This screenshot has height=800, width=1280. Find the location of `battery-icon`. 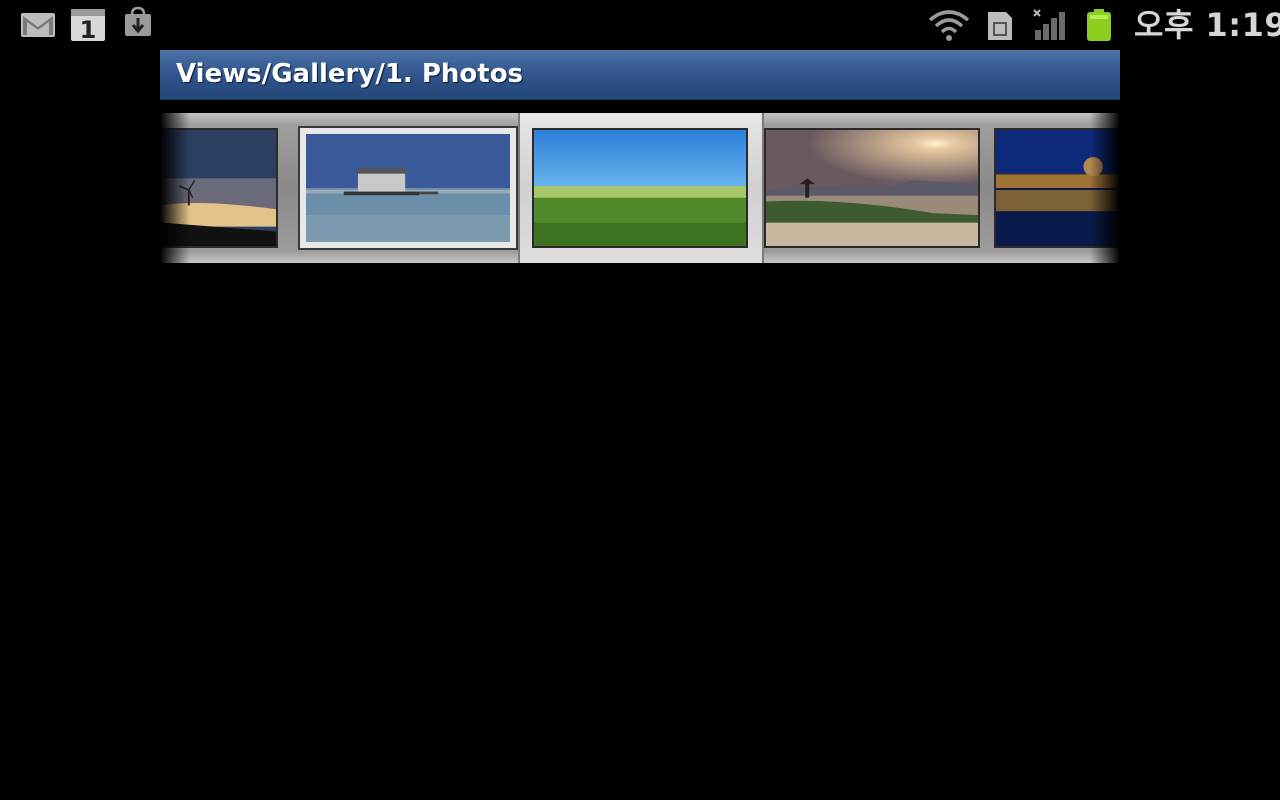

battery-icon is located at coordinates (1099, 25).